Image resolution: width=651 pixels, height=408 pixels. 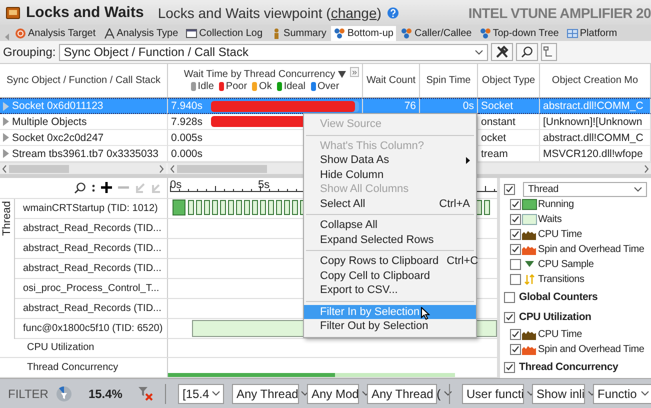 I want to click on legend-label: Over, so click(x=329, y=86).